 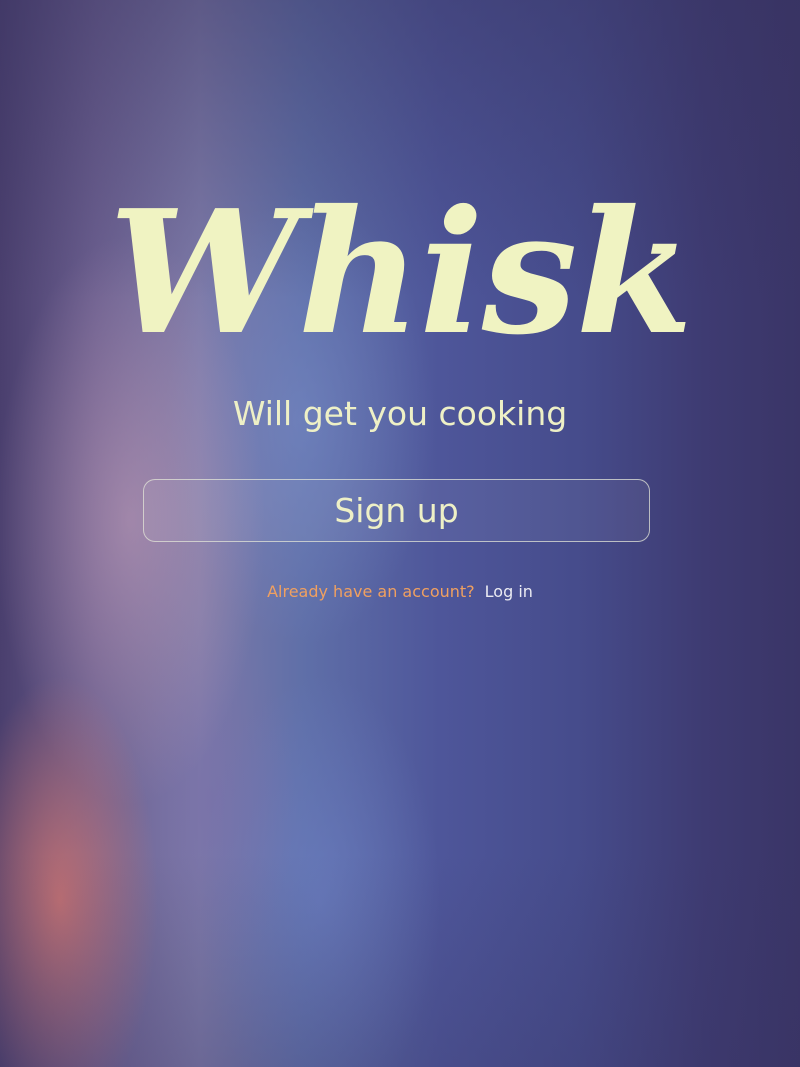 I want to click on login-link: Log in, so click(x=509, y=591).